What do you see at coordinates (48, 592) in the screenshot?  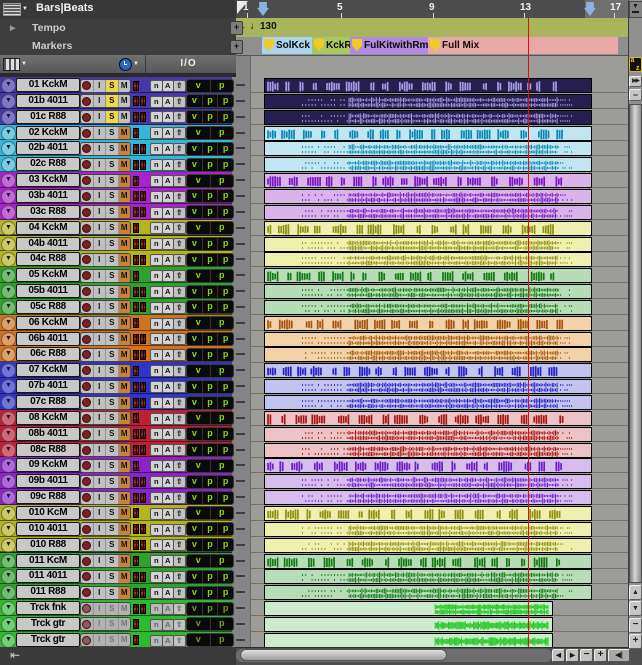 I see `track-name: 011 R88` at bounding box center [48, 592].